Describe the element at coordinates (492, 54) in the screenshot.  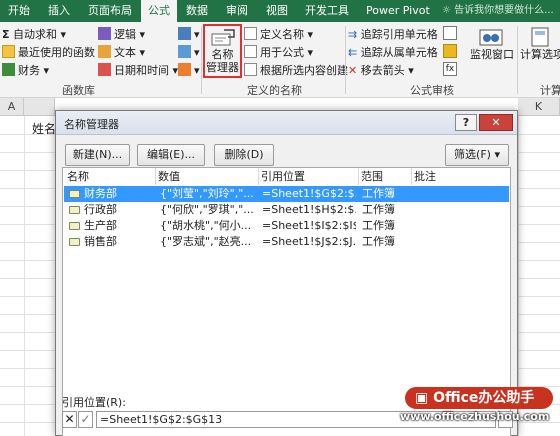
I see `watch-window-button: 监视窗口` at that location.